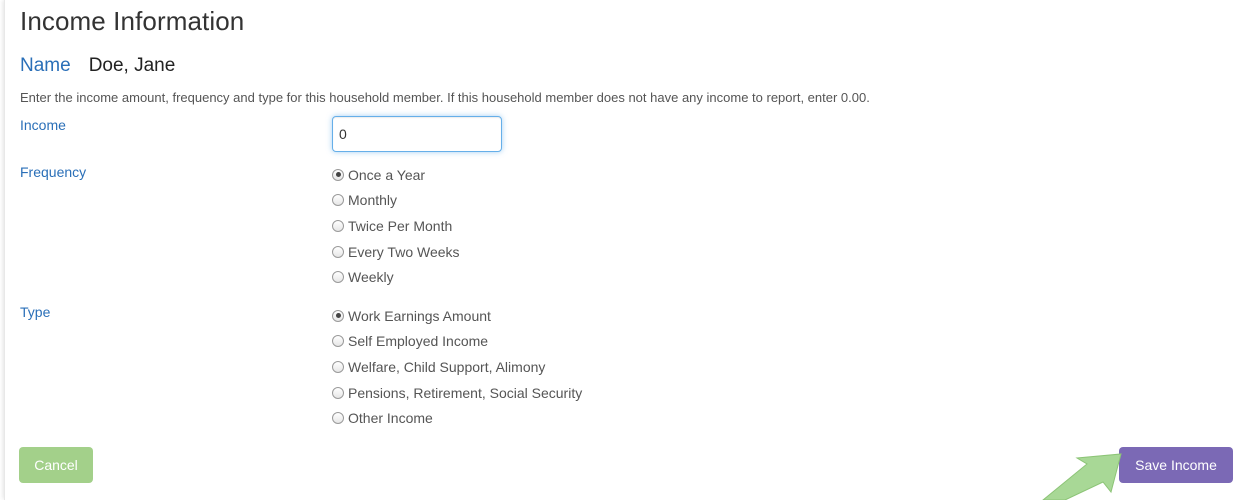 This screenshot has height=500, width=1249. Describe the element at coordinates (43, 125) in the screenshot. I see `income-label: Income` at that location.